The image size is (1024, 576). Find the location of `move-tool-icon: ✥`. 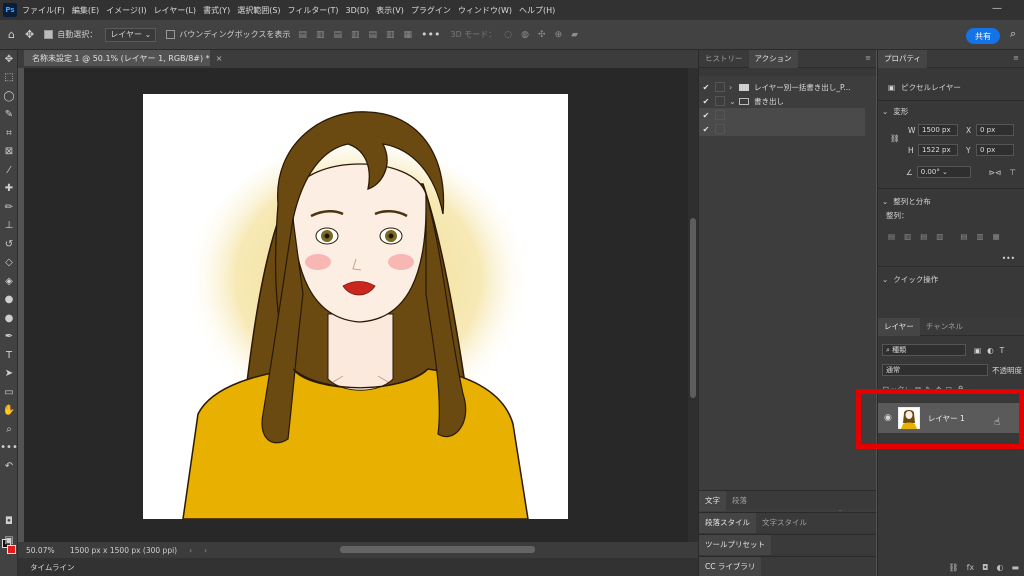

move-tool-icon: ✥ is located at coordinates (29, 34).